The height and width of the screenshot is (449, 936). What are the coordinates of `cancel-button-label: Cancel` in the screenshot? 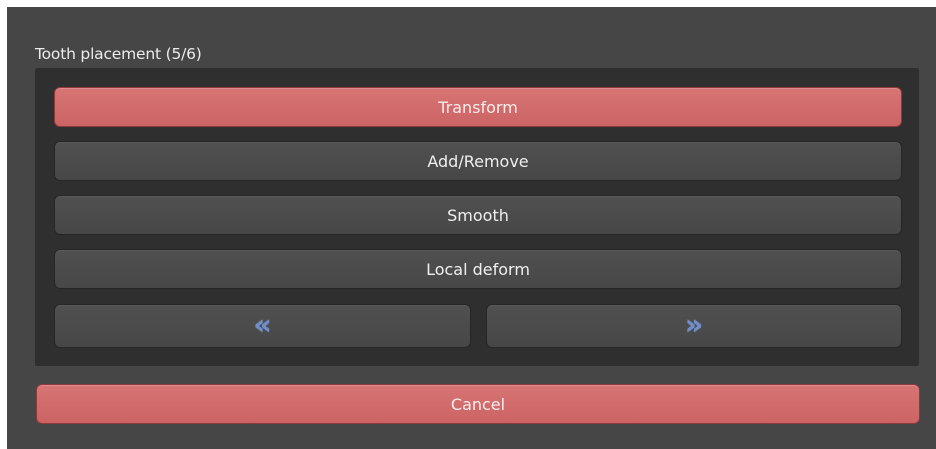 It's located at (478, 404).